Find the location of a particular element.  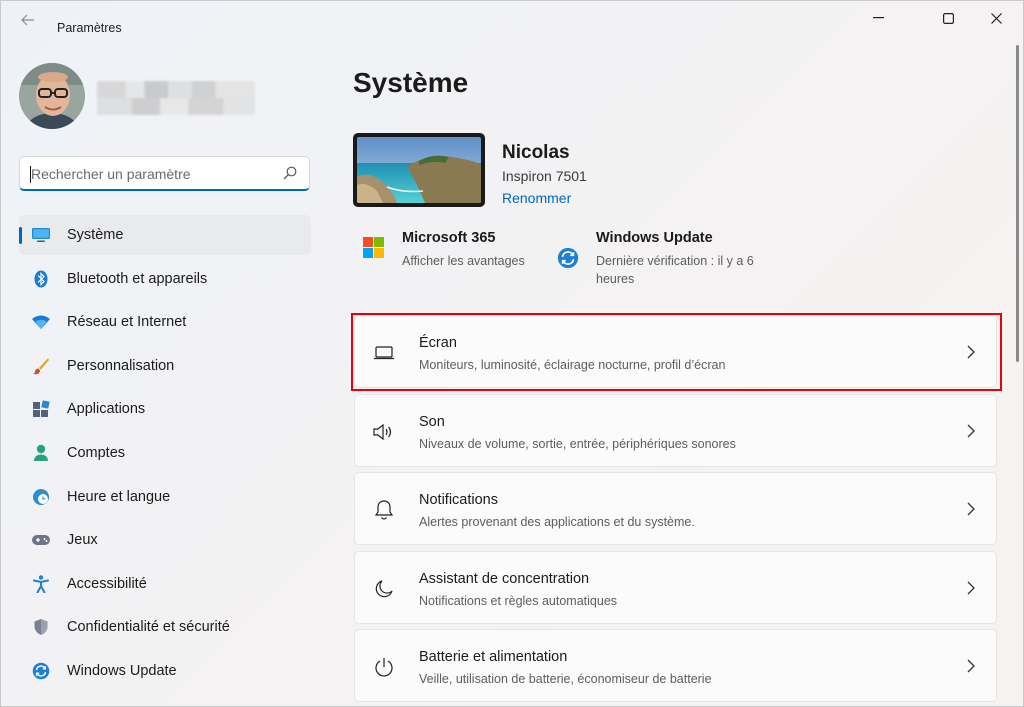

sidebar-item-confidentialite: Confidentialité et sécurité is located at coordinates (165, 627).